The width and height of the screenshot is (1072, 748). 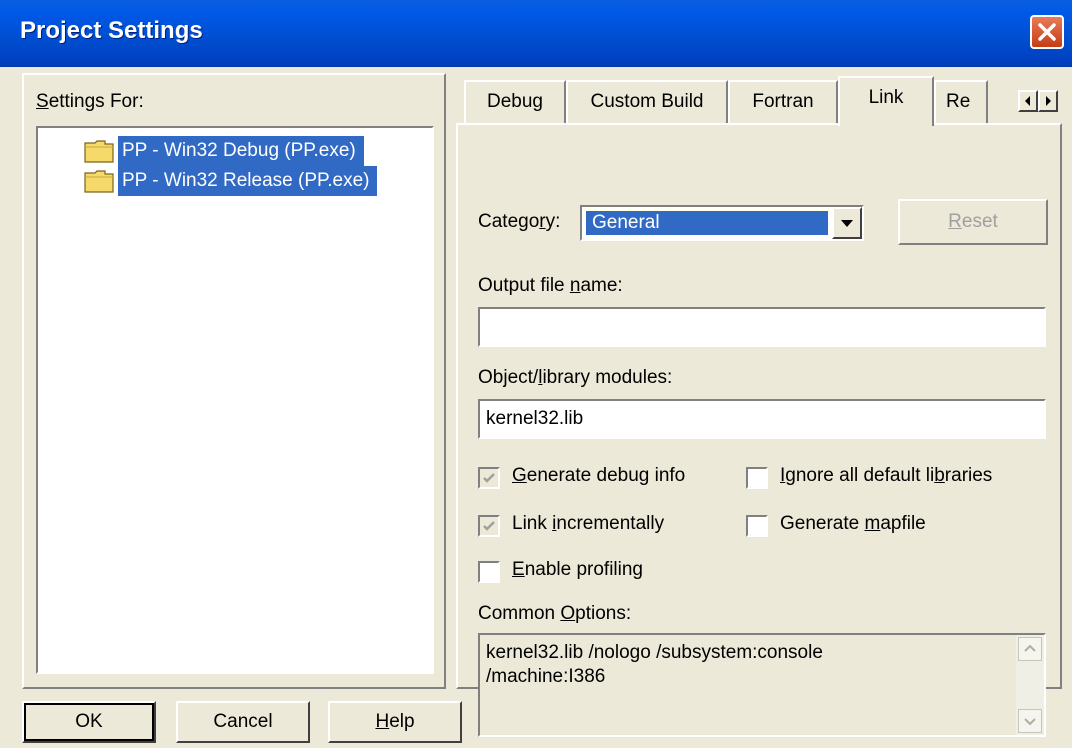 I want to click on generate-mapfile-checkbox, so click(x=757, y=526).